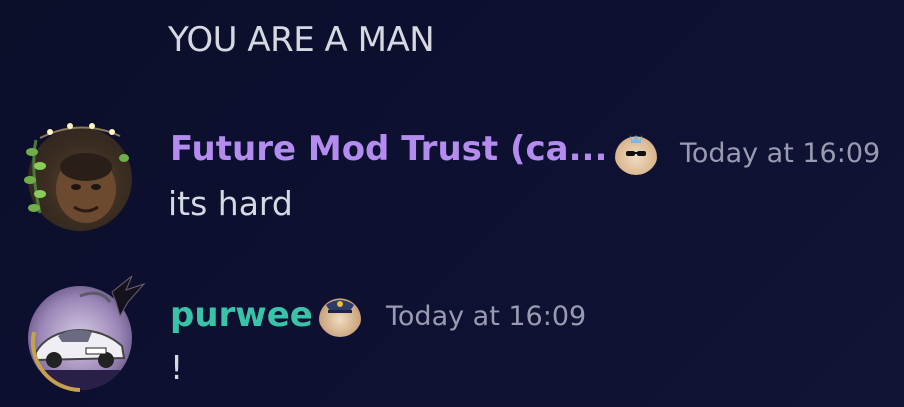 The height and width of the screenshot is (407, 904). What do you see at coordinates (230, 203) in the screenshot?
I see `message-text: its hard` at bounding box center [230, 203].